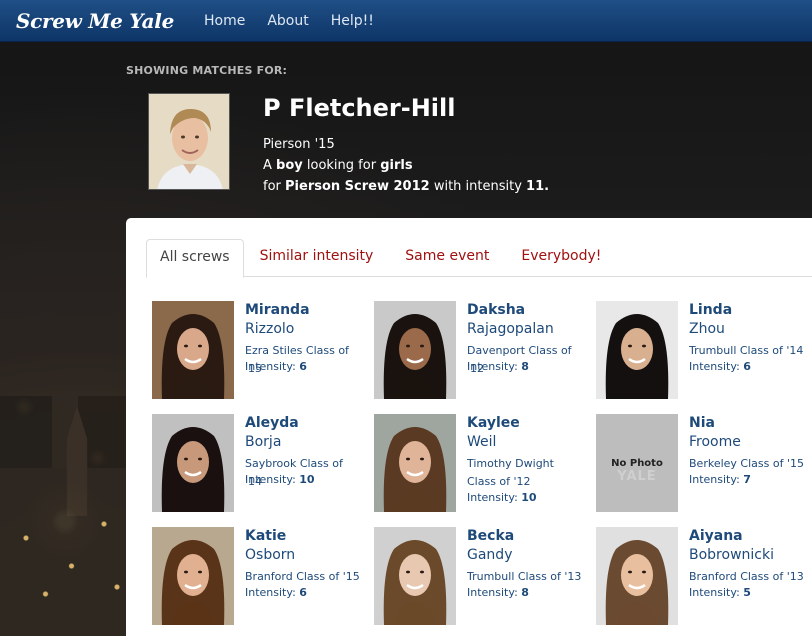 The width and height of the screenshot is (812, 636). Describe the element at coordinates (489, 555) in the screenshot. I see `match-last-name: Gandy` at that location.